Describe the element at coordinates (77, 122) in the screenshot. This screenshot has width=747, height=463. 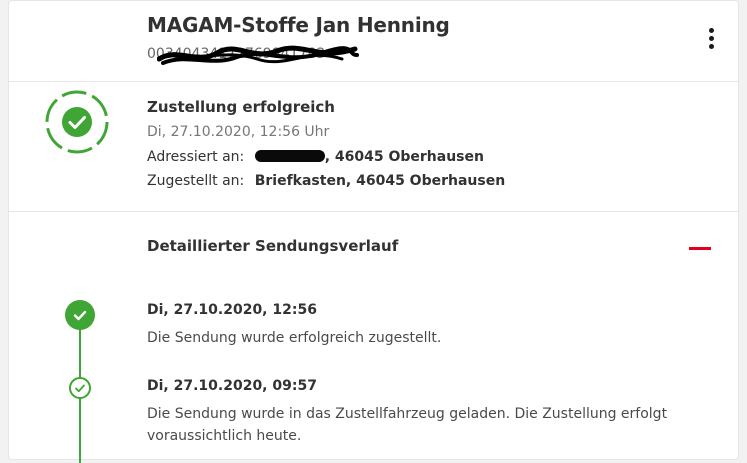
I see `check-circle-icon` at that location.